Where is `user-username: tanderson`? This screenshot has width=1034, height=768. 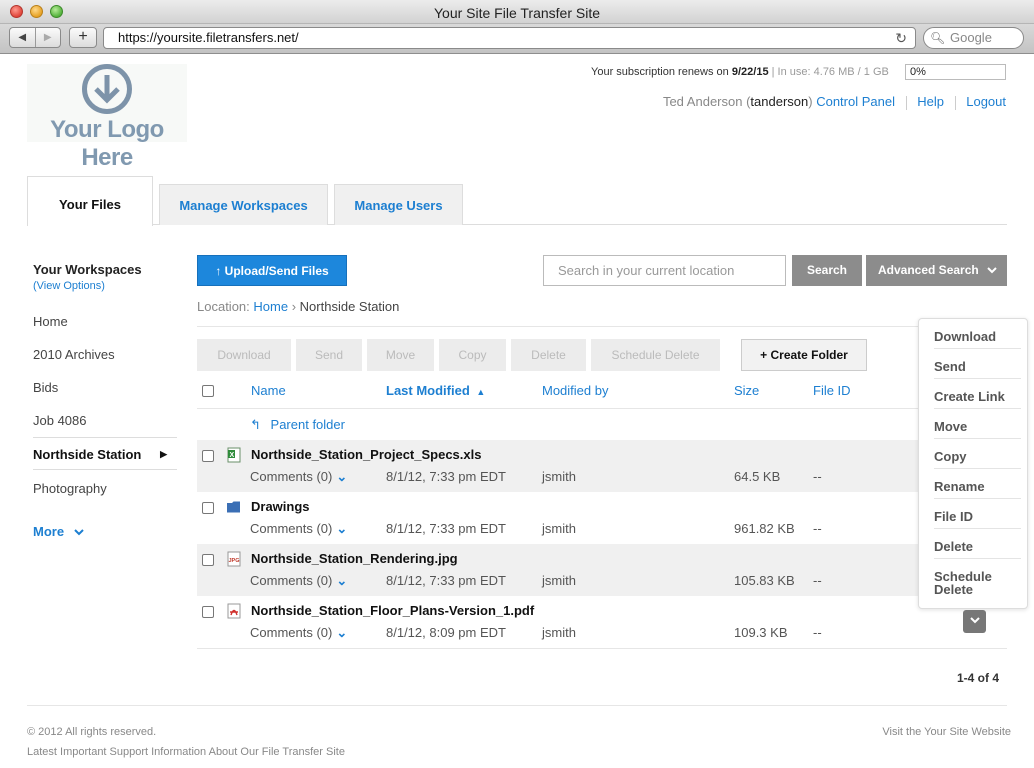
user-username: tanderson is located at coordinates (779, 101).